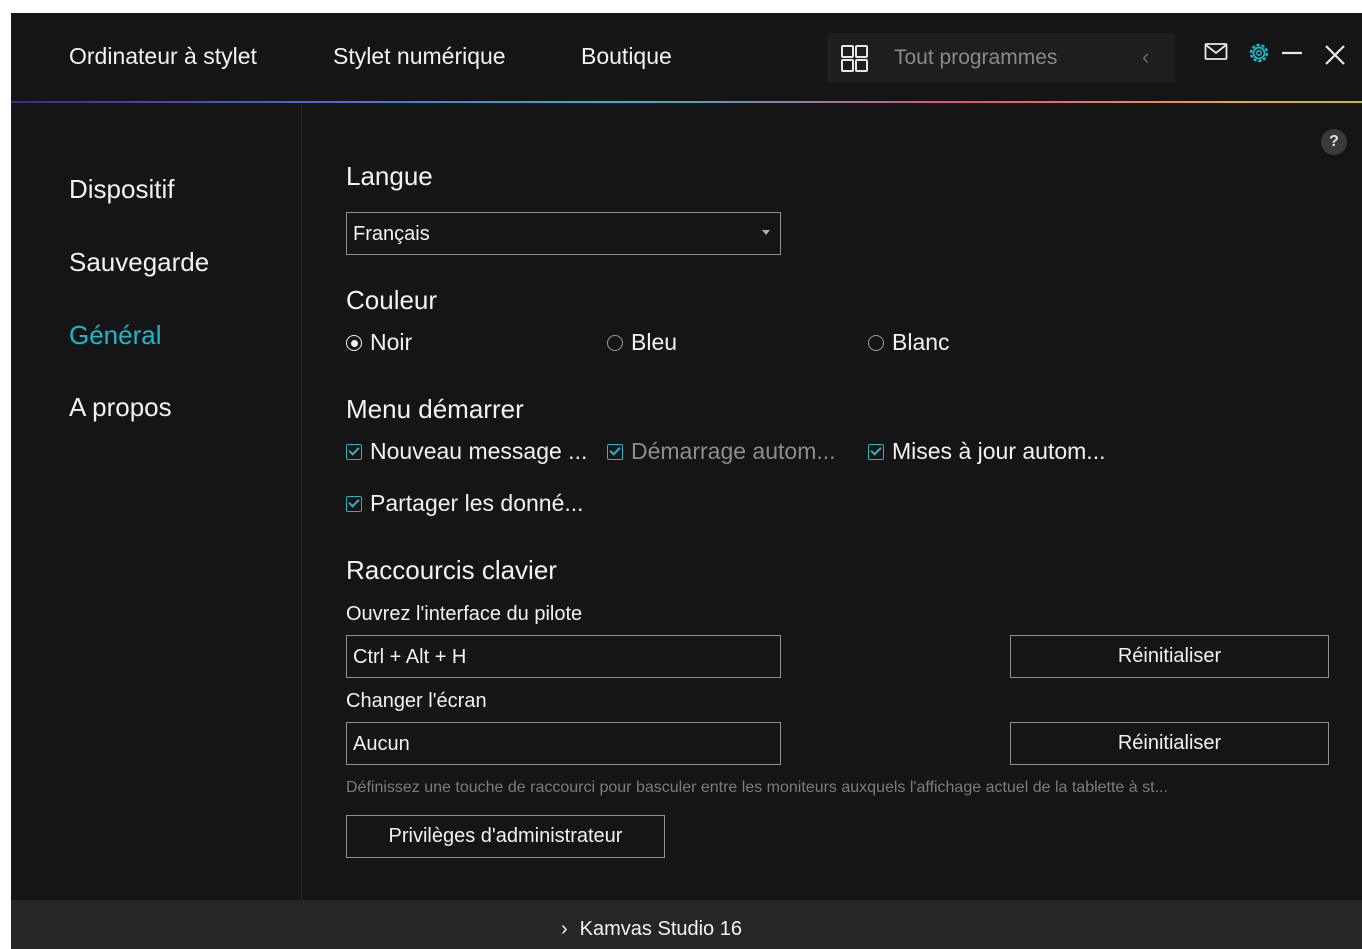 This screenshot has height=949, width=1362. Describe the element at coordinates (921, 342) in the screenshot. I see `radio-blanc-label: Blanc` at that location.